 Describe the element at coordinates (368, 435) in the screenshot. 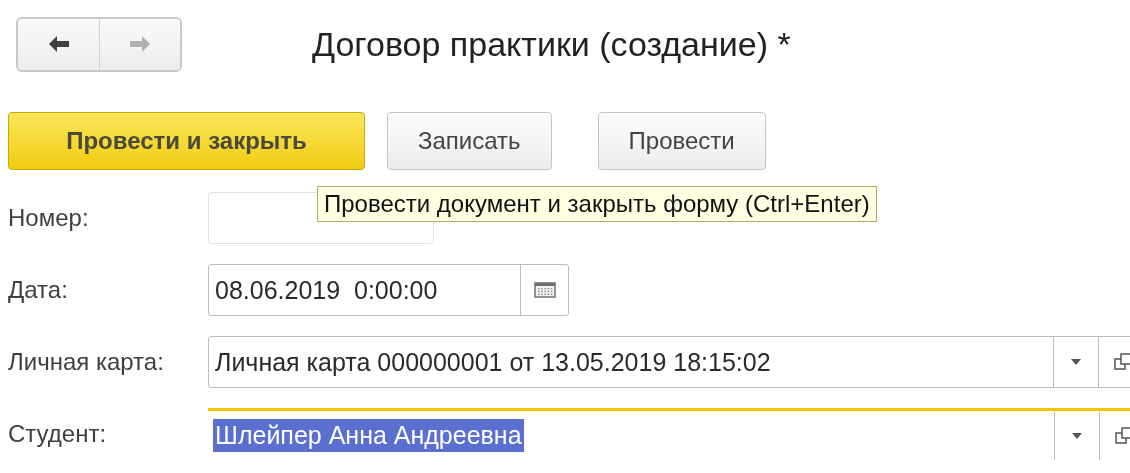

I see `selected-text: Шлейпер Анна Андреевна` at that location.